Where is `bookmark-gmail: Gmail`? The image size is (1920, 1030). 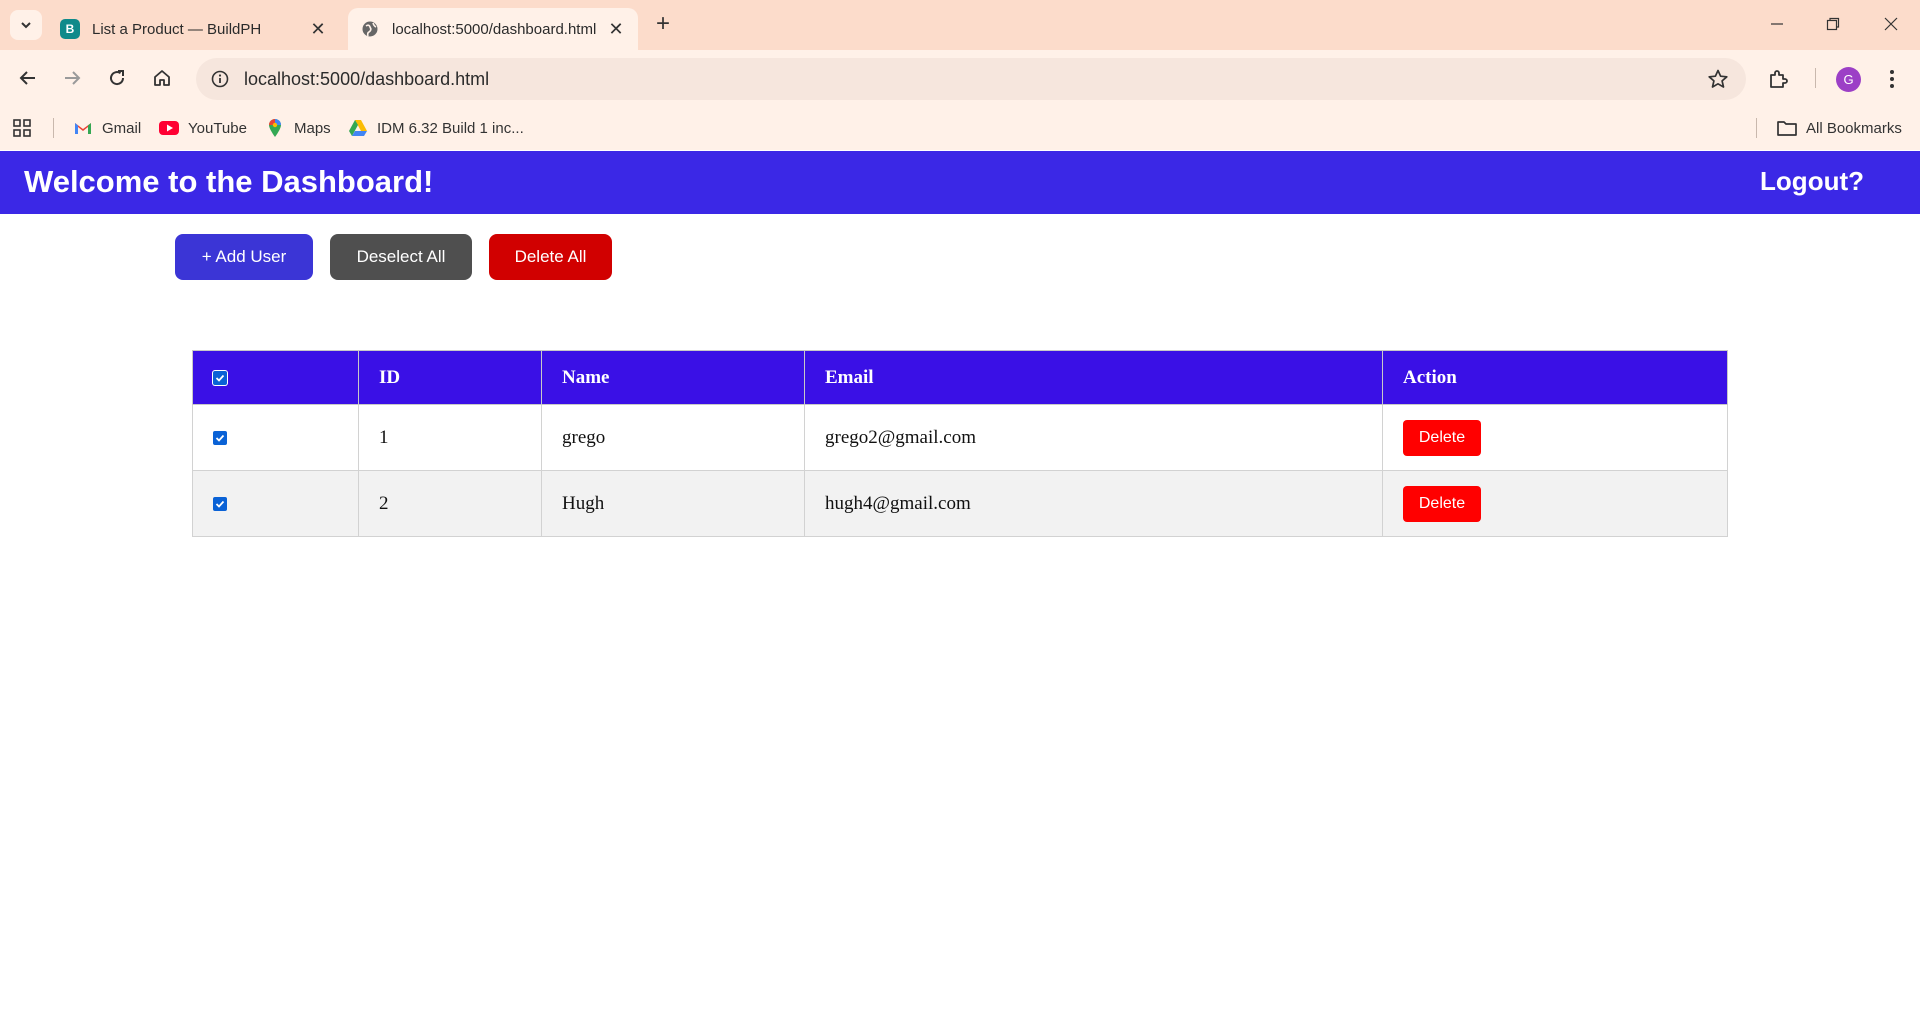
bookmark-gmail: Gmail is located at coordinates (106, 128).